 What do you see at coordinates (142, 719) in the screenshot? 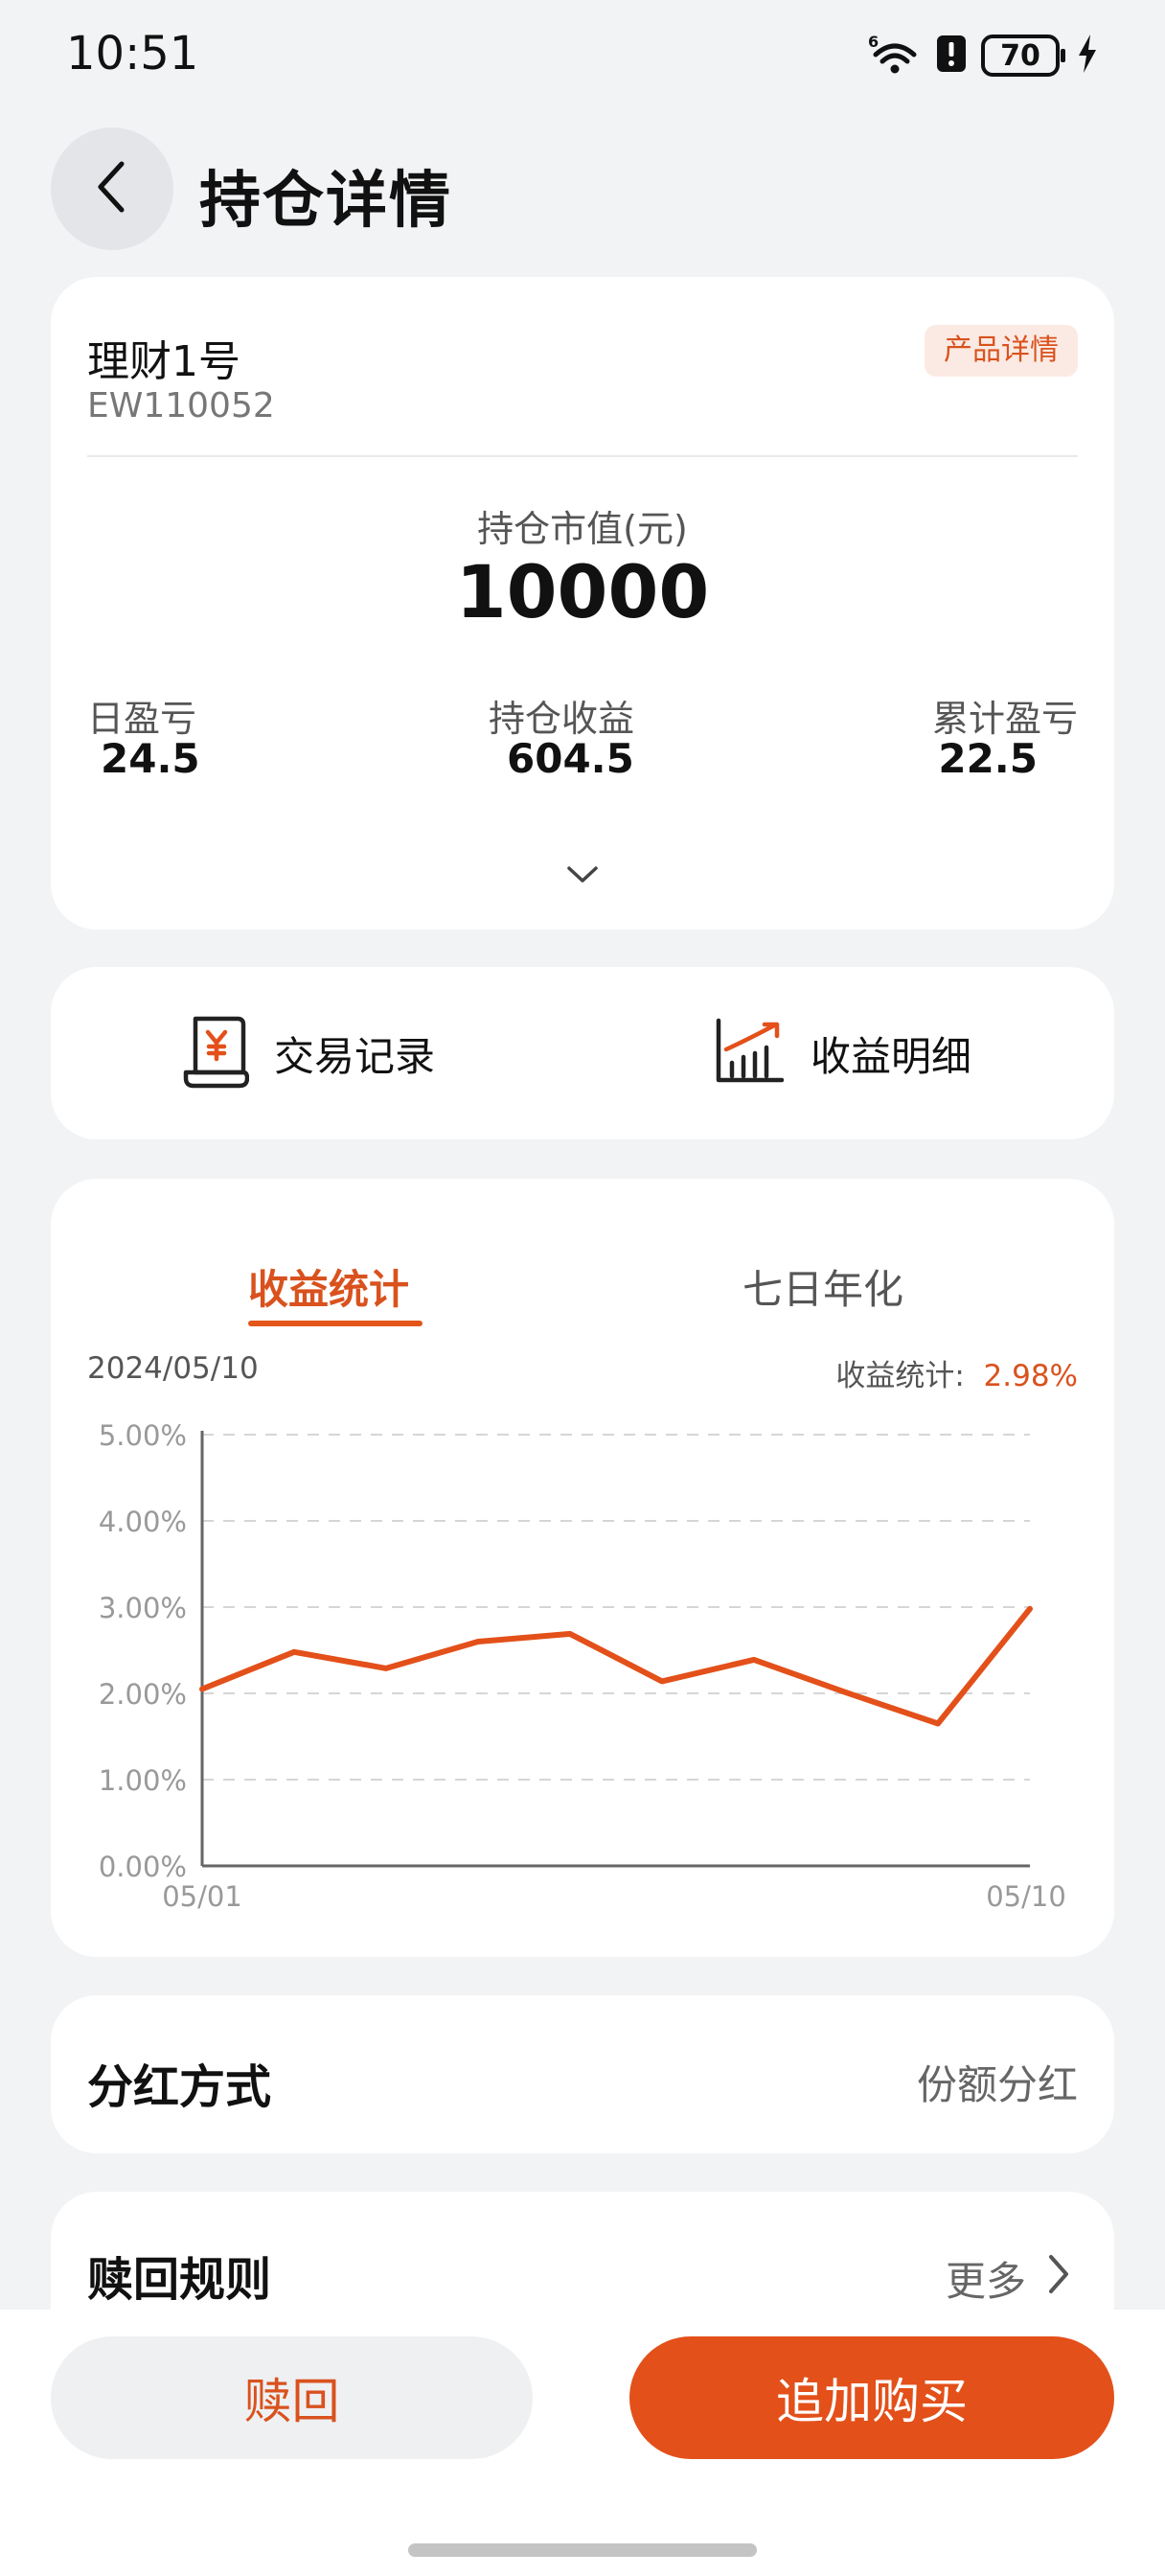
I see `daily-pnl-label: 日盈亏` at bounding box center [142, 719].